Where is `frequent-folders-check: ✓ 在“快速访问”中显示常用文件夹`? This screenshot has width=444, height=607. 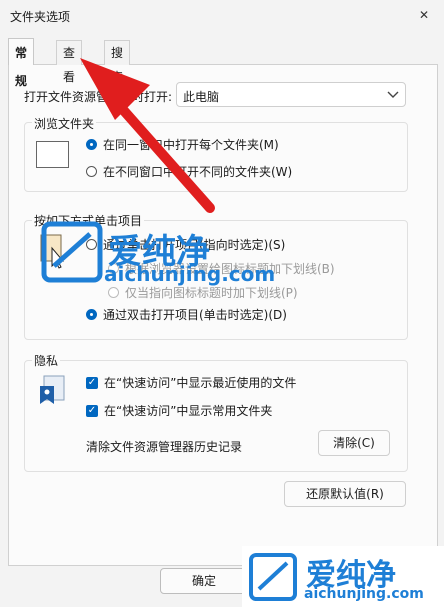
frequent-folders-check: ✓ 在“快速访问”中显示常用文件夹 is located at coordinates (179, 410).